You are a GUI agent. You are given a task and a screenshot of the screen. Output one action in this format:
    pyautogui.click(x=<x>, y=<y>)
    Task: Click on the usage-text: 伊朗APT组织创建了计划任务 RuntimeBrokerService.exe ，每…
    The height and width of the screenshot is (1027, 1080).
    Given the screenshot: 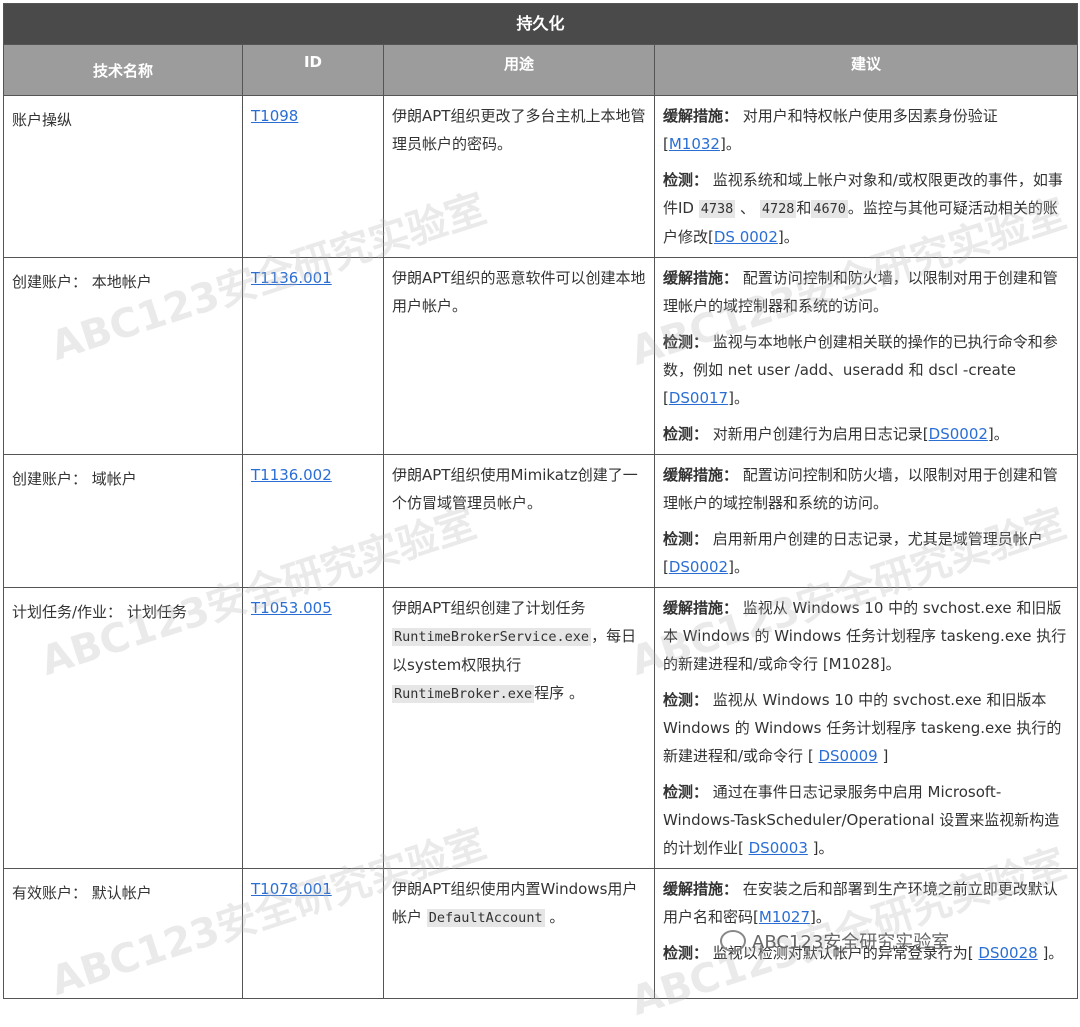 What is the action you would take?
    pyautogui.click(x=519, y=728)
    